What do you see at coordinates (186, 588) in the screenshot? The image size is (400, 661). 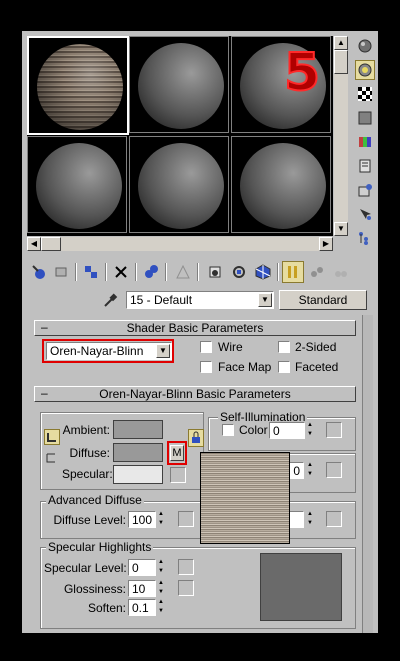 I see `glossiness-map-button` at bounding box center [186, 588].